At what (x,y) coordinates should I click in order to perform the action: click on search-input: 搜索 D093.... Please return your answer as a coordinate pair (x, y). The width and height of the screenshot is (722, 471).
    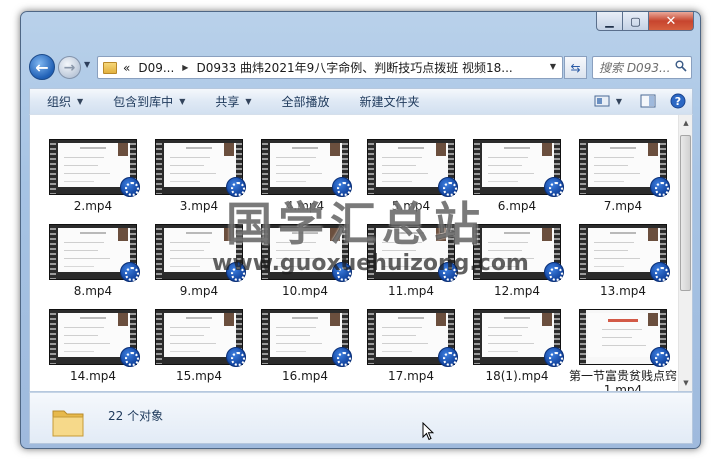
    Looking at the image, I should click on (642, 67).